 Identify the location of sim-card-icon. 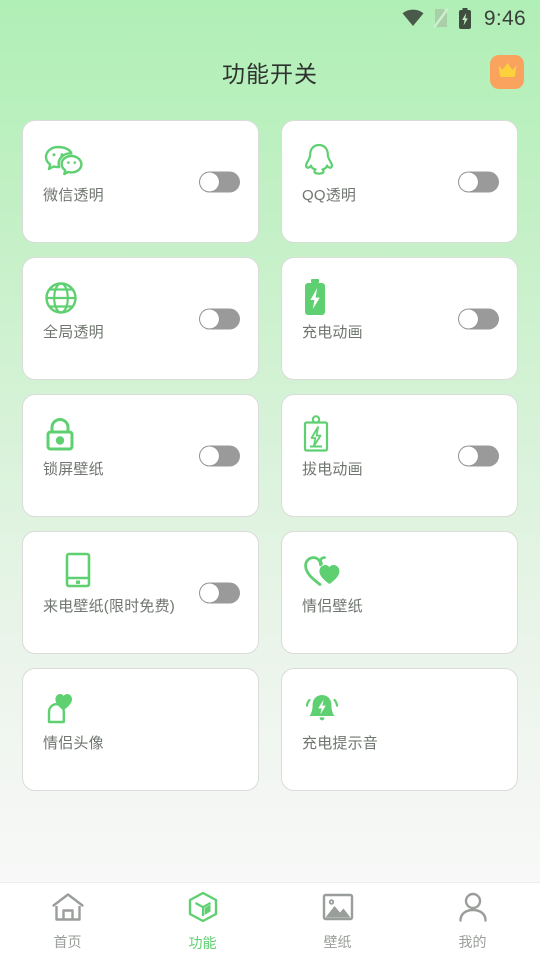
(440, 18).